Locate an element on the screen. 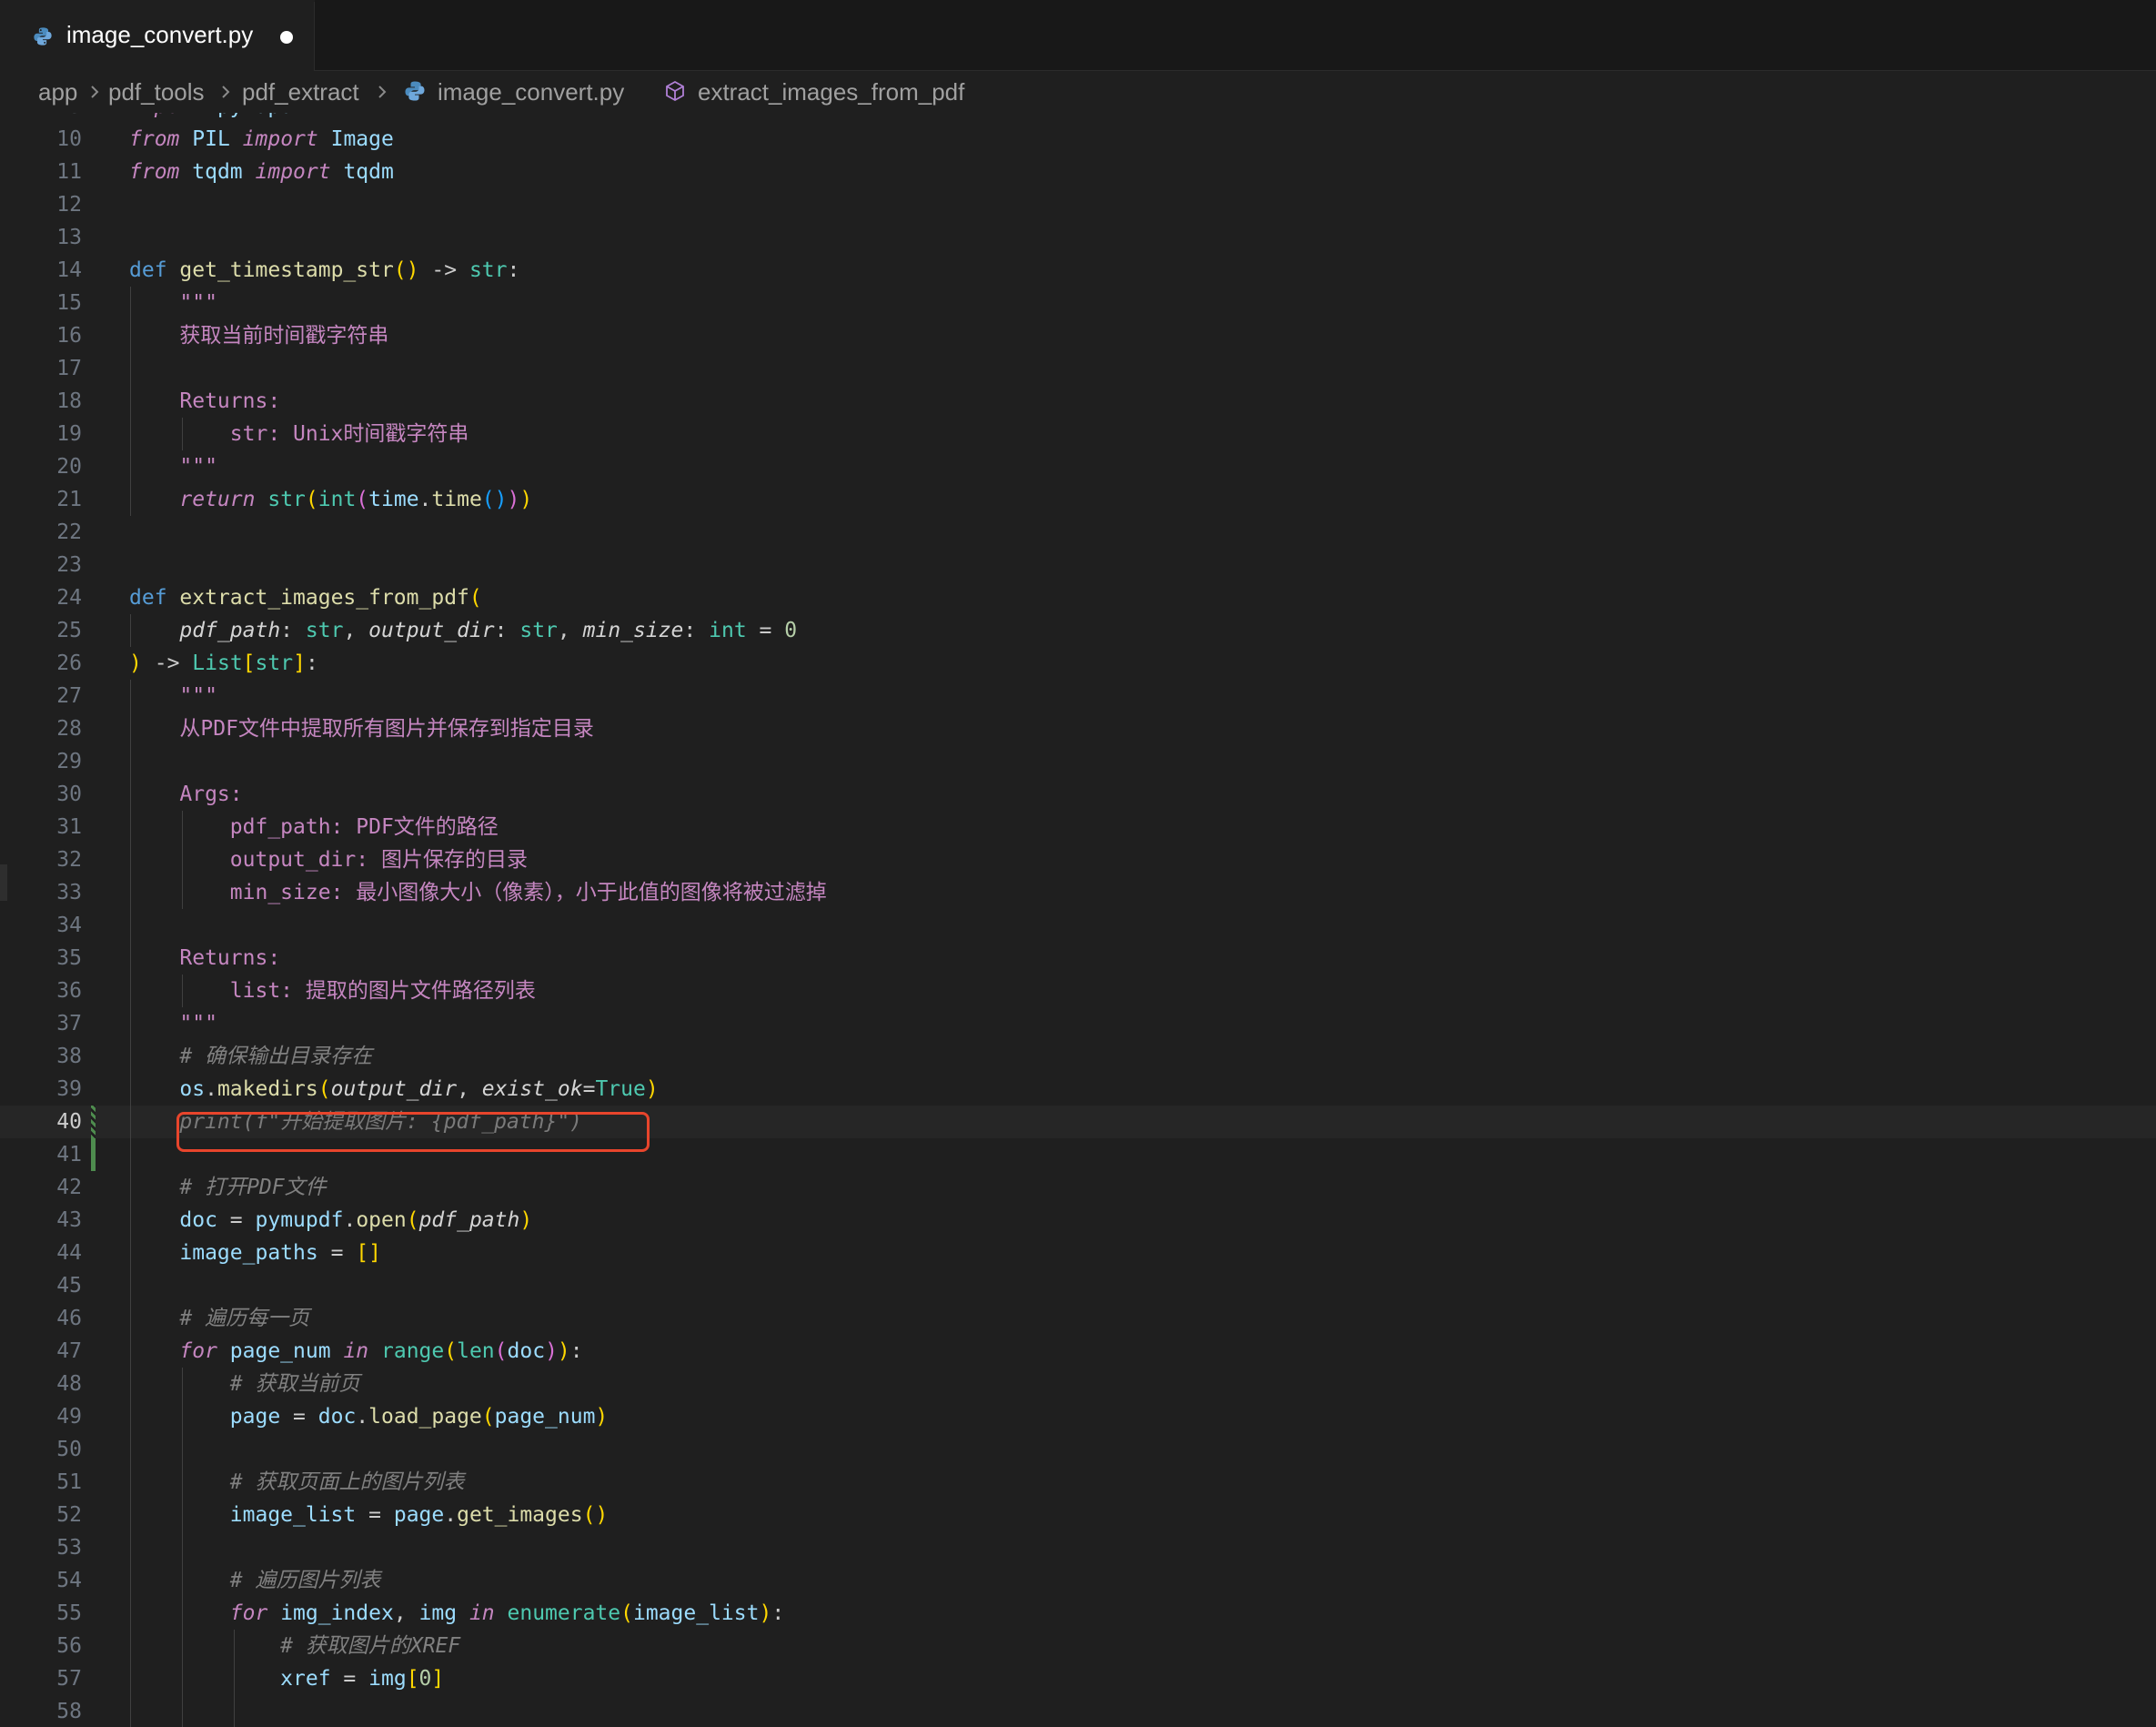  code-text: os.makedirs(output_dir, exist_ok=True) is located at coordinates (393, 1090).